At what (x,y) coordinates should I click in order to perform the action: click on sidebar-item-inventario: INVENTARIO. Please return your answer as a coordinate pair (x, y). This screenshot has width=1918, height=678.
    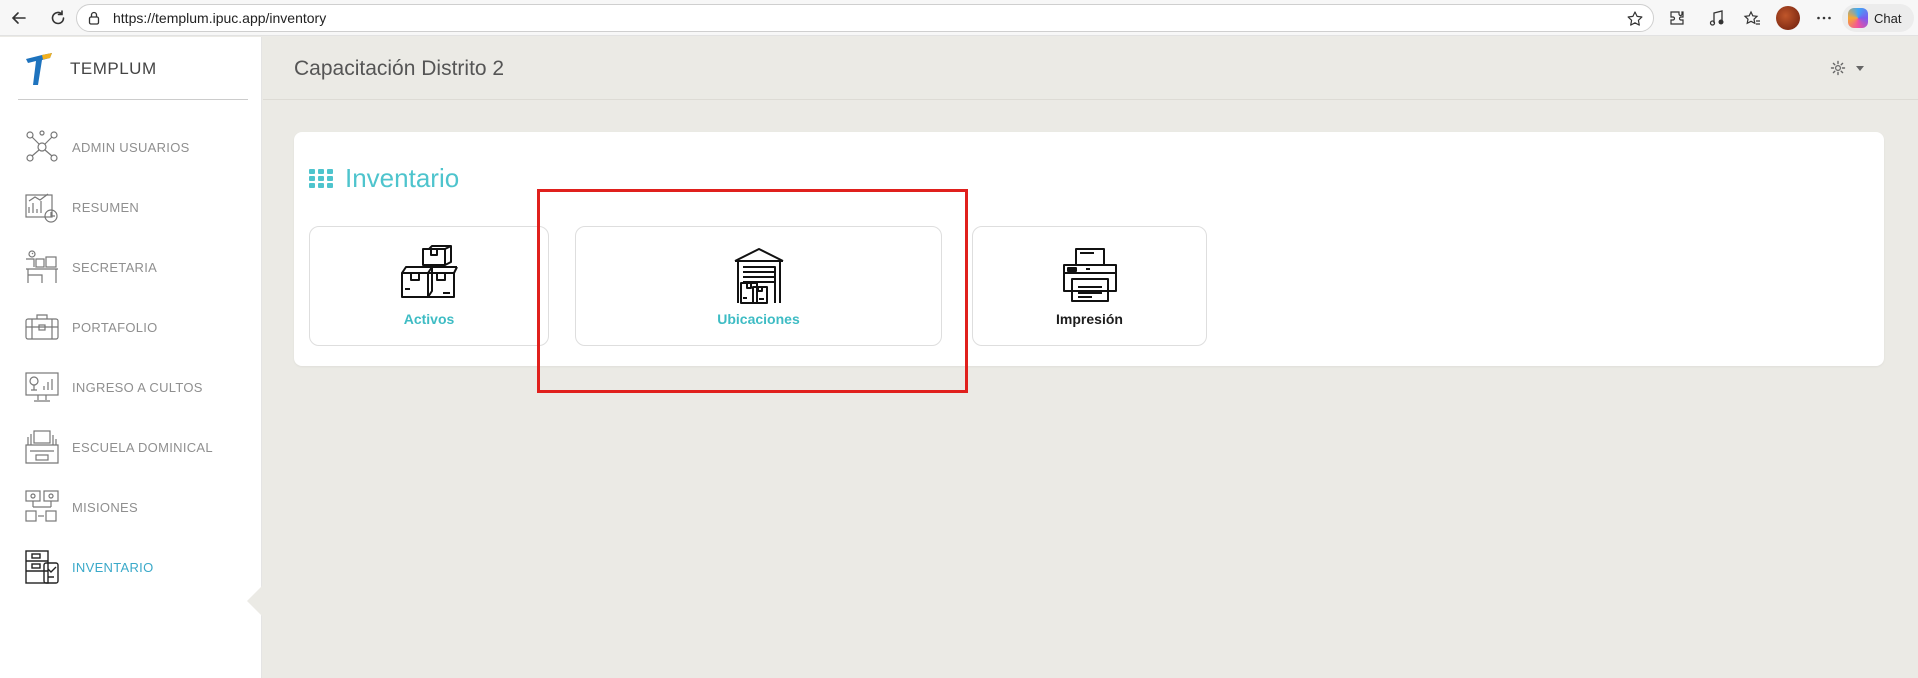
    Looking at the image, I should click on (139, 567).